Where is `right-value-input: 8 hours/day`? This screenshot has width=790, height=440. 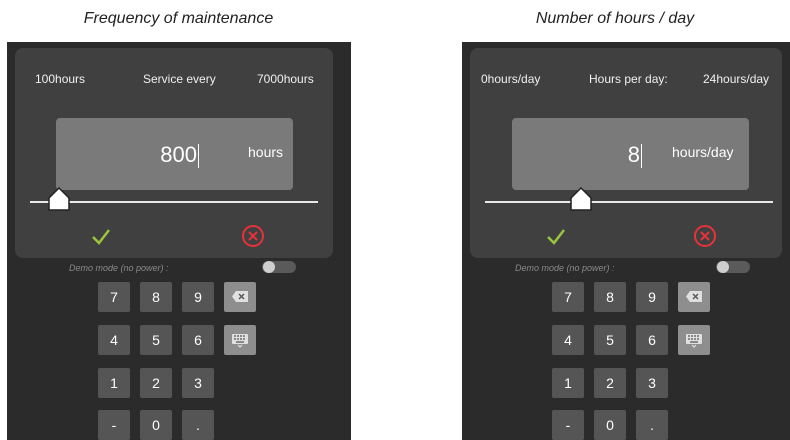 right-value-input: 8 hours/day is located at coordinates (630, 154).